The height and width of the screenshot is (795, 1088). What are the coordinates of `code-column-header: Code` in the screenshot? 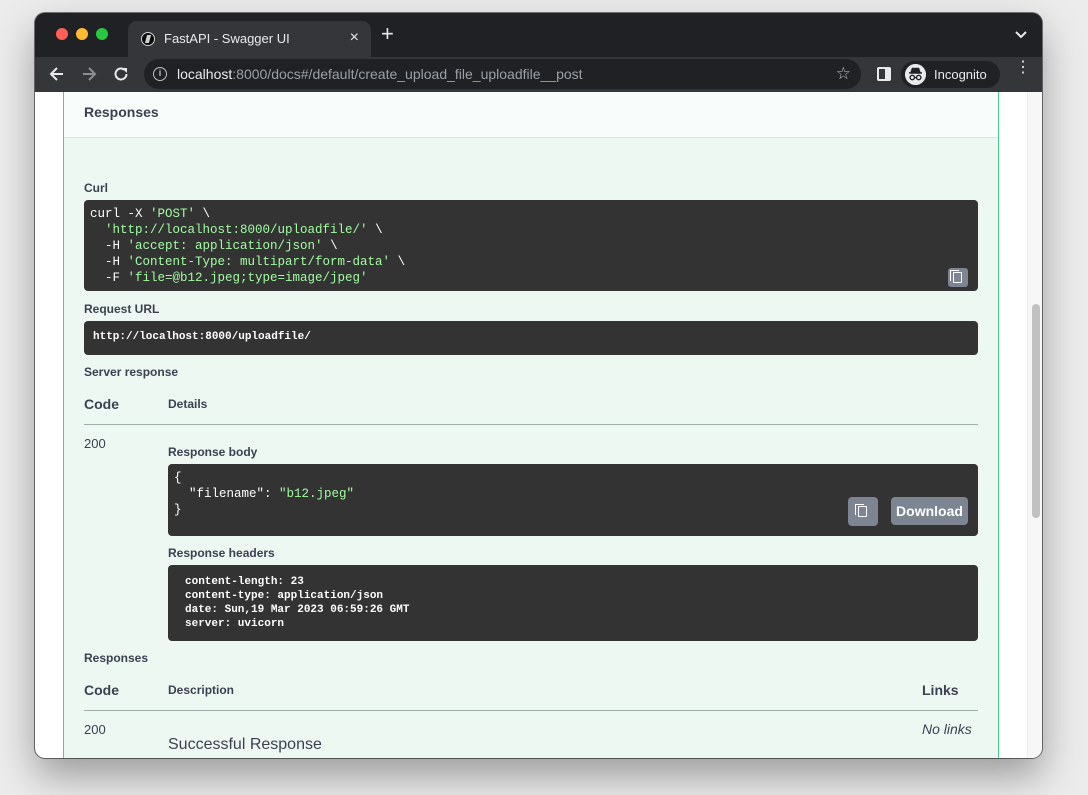 It's located at (101, 404).